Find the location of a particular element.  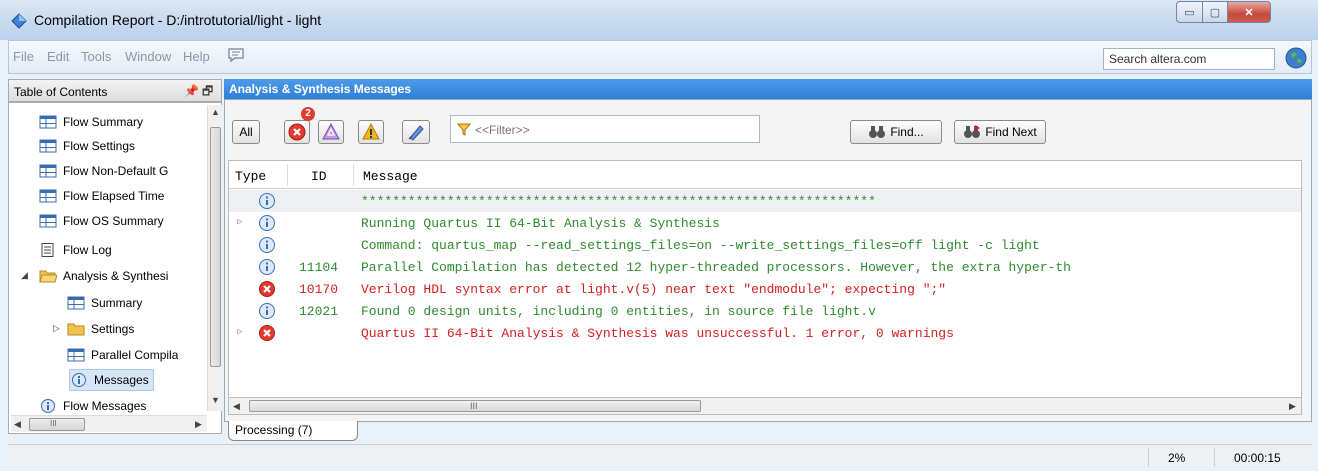

funnel-icon is located at coordinates (464, 129).